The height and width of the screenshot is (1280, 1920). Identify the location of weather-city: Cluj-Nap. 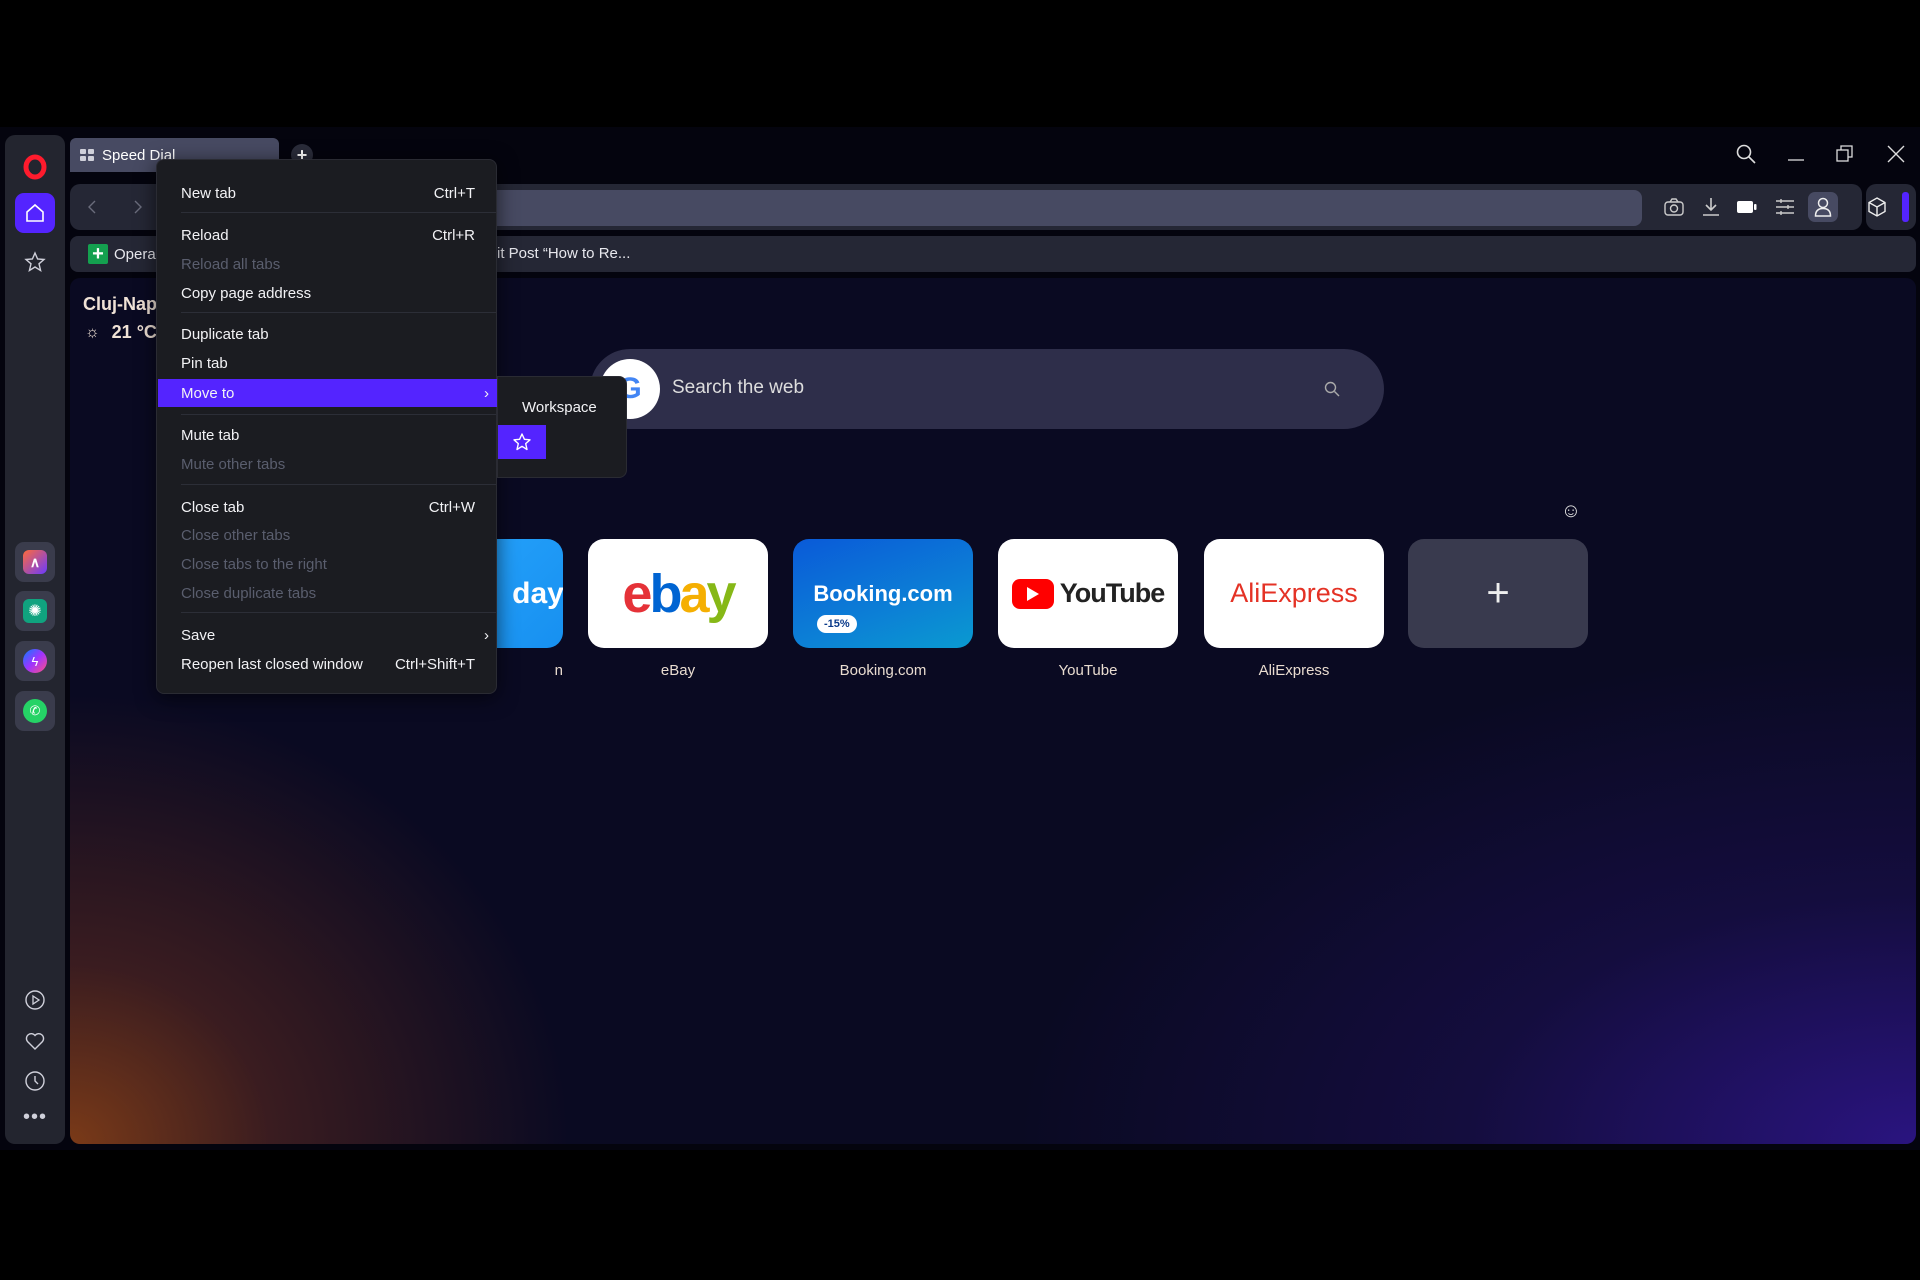
(120, 304).